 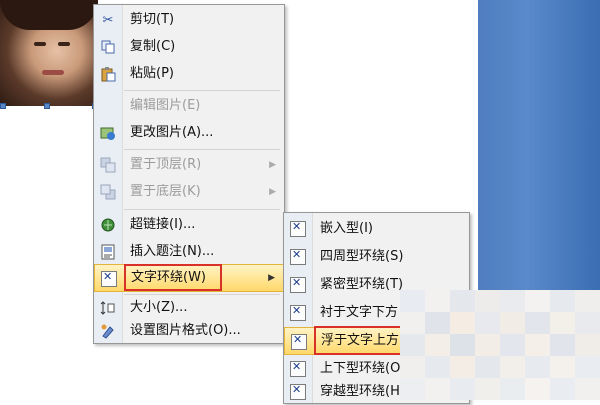 What do you see at coordinates (165, 191) in the screenshot?
I see `menu-item-label: 置于底层(K)` at bounding box center [165, 191].